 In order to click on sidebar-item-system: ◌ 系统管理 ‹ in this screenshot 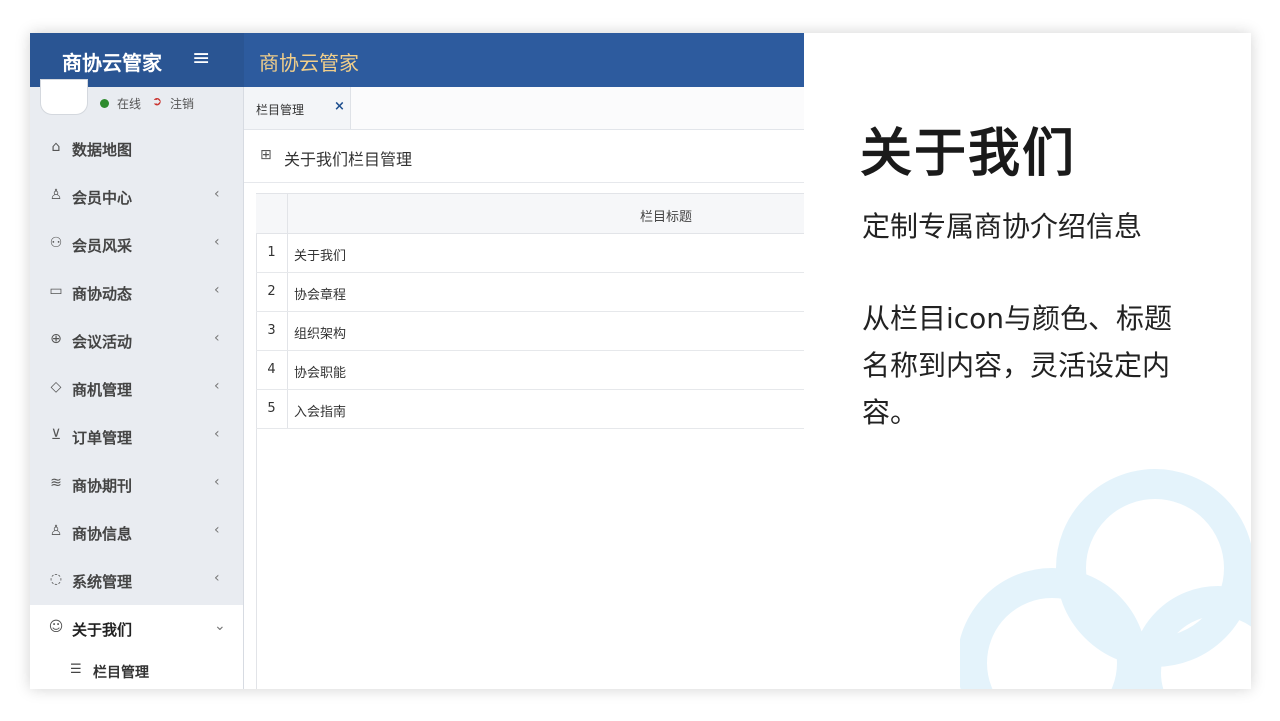, I will do `click(136, 581)`.